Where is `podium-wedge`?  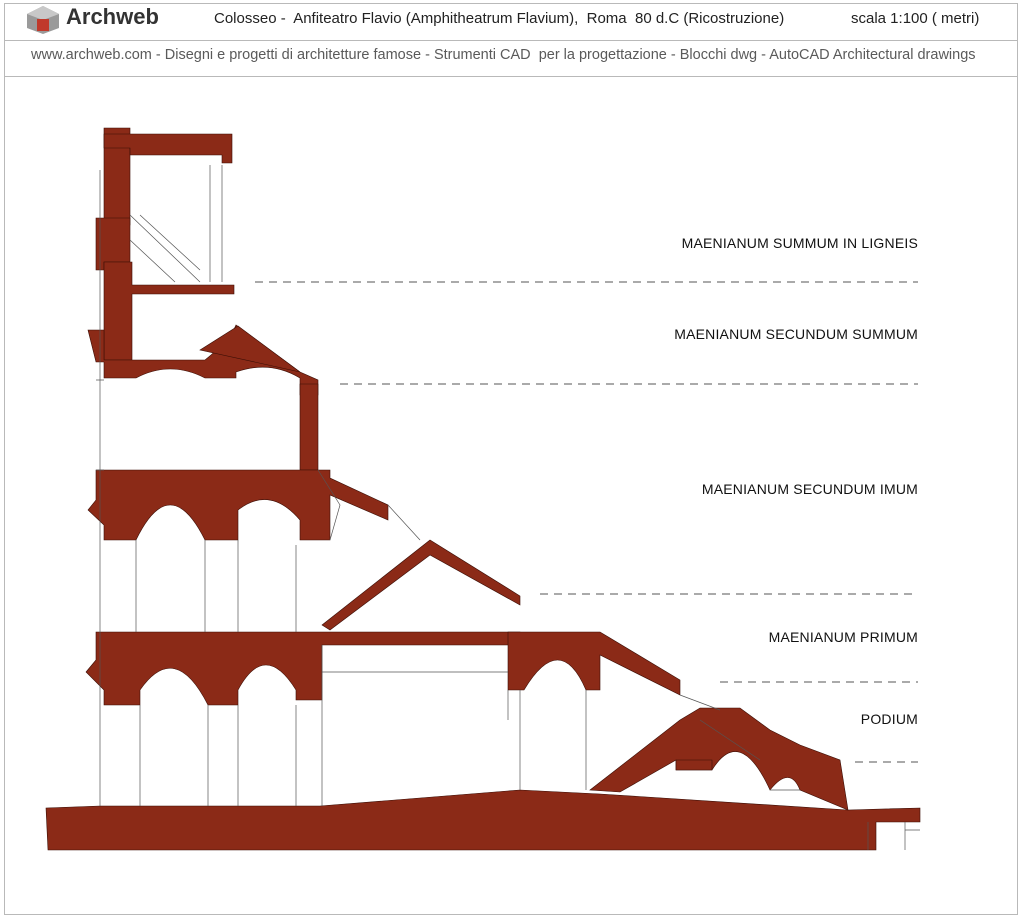 podium-wedge is located at coordinates (719, 759).